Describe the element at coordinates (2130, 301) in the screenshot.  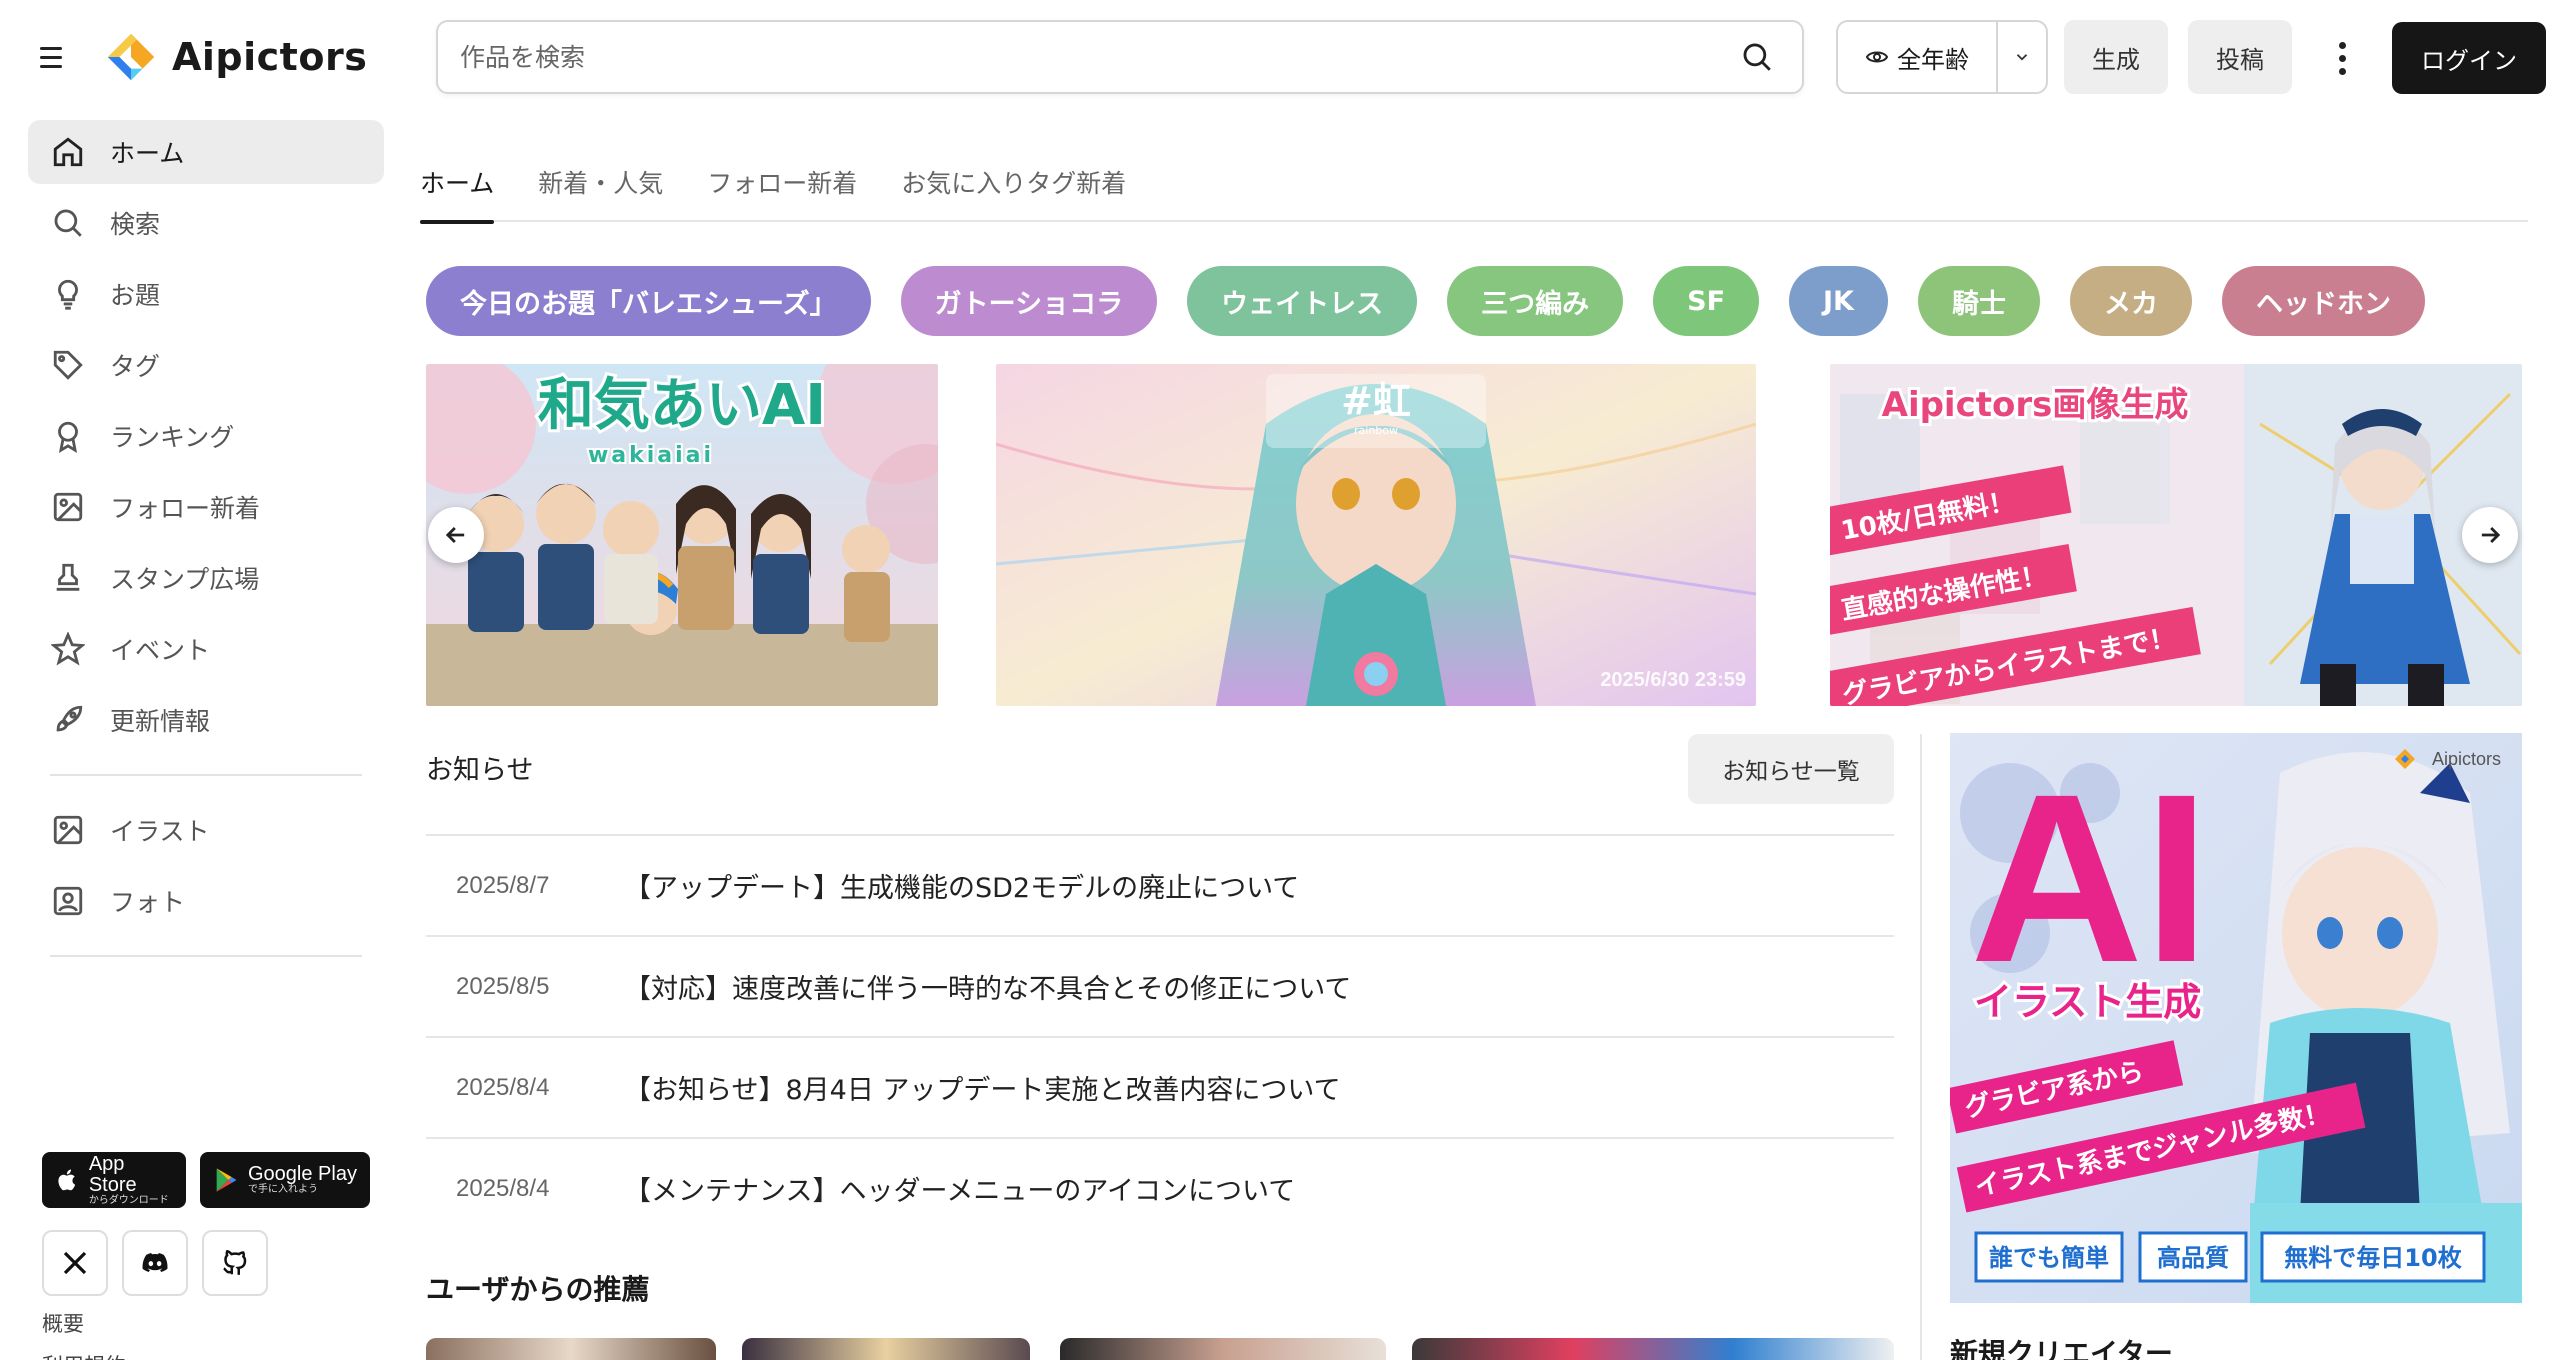
I see `chip-tag: メカ` at that location.